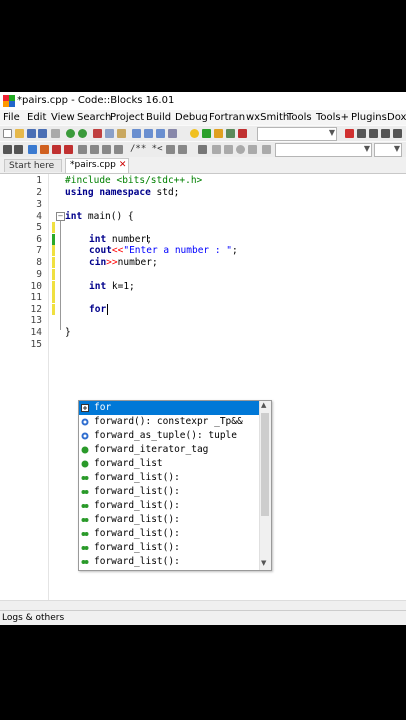  Describe the element at coordinates (94, 149) in the screenshot. I see `clear-bookmarks-icon` at that location.